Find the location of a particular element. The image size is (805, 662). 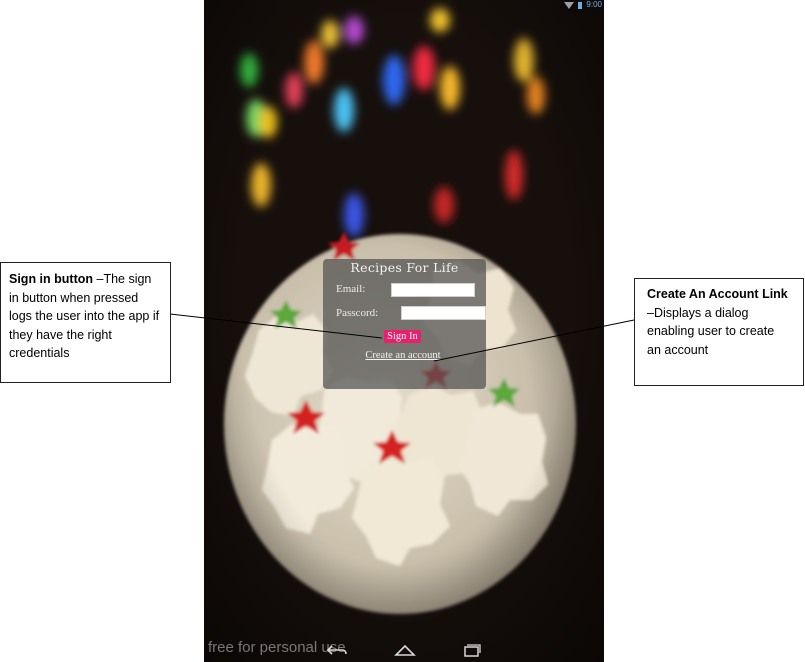

password-label: Passcord: is located at coordinates (357, 313).